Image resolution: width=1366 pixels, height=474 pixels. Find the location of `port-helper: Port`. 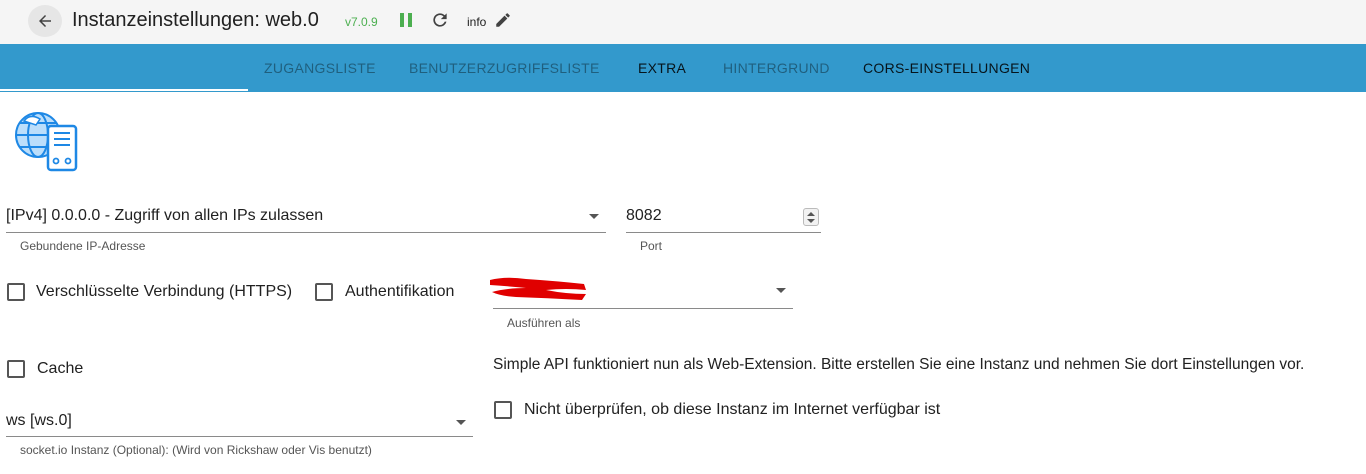

port-helper: Port is located at coordinates (651, 246).